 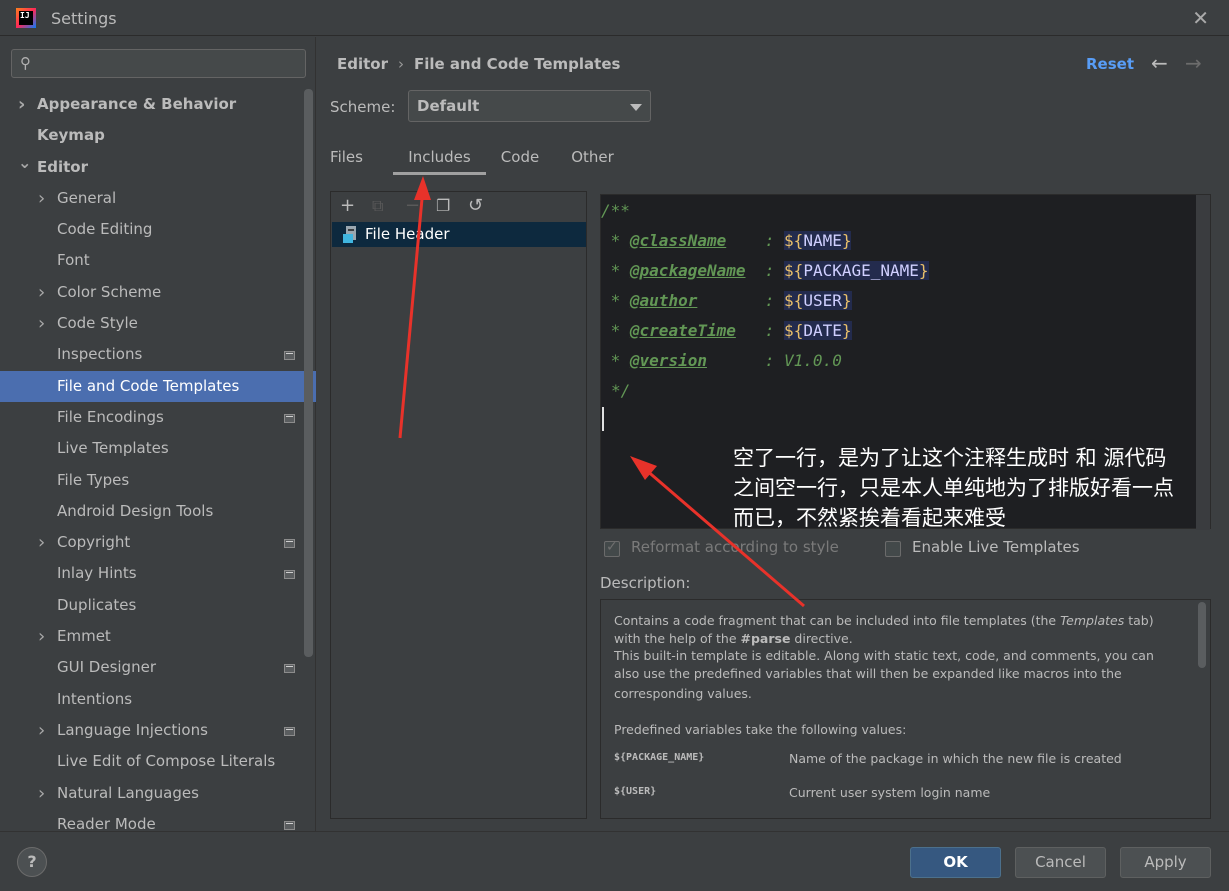 I want to click on sidebar-item-file-types: File Types, so click(x=158, y=480).